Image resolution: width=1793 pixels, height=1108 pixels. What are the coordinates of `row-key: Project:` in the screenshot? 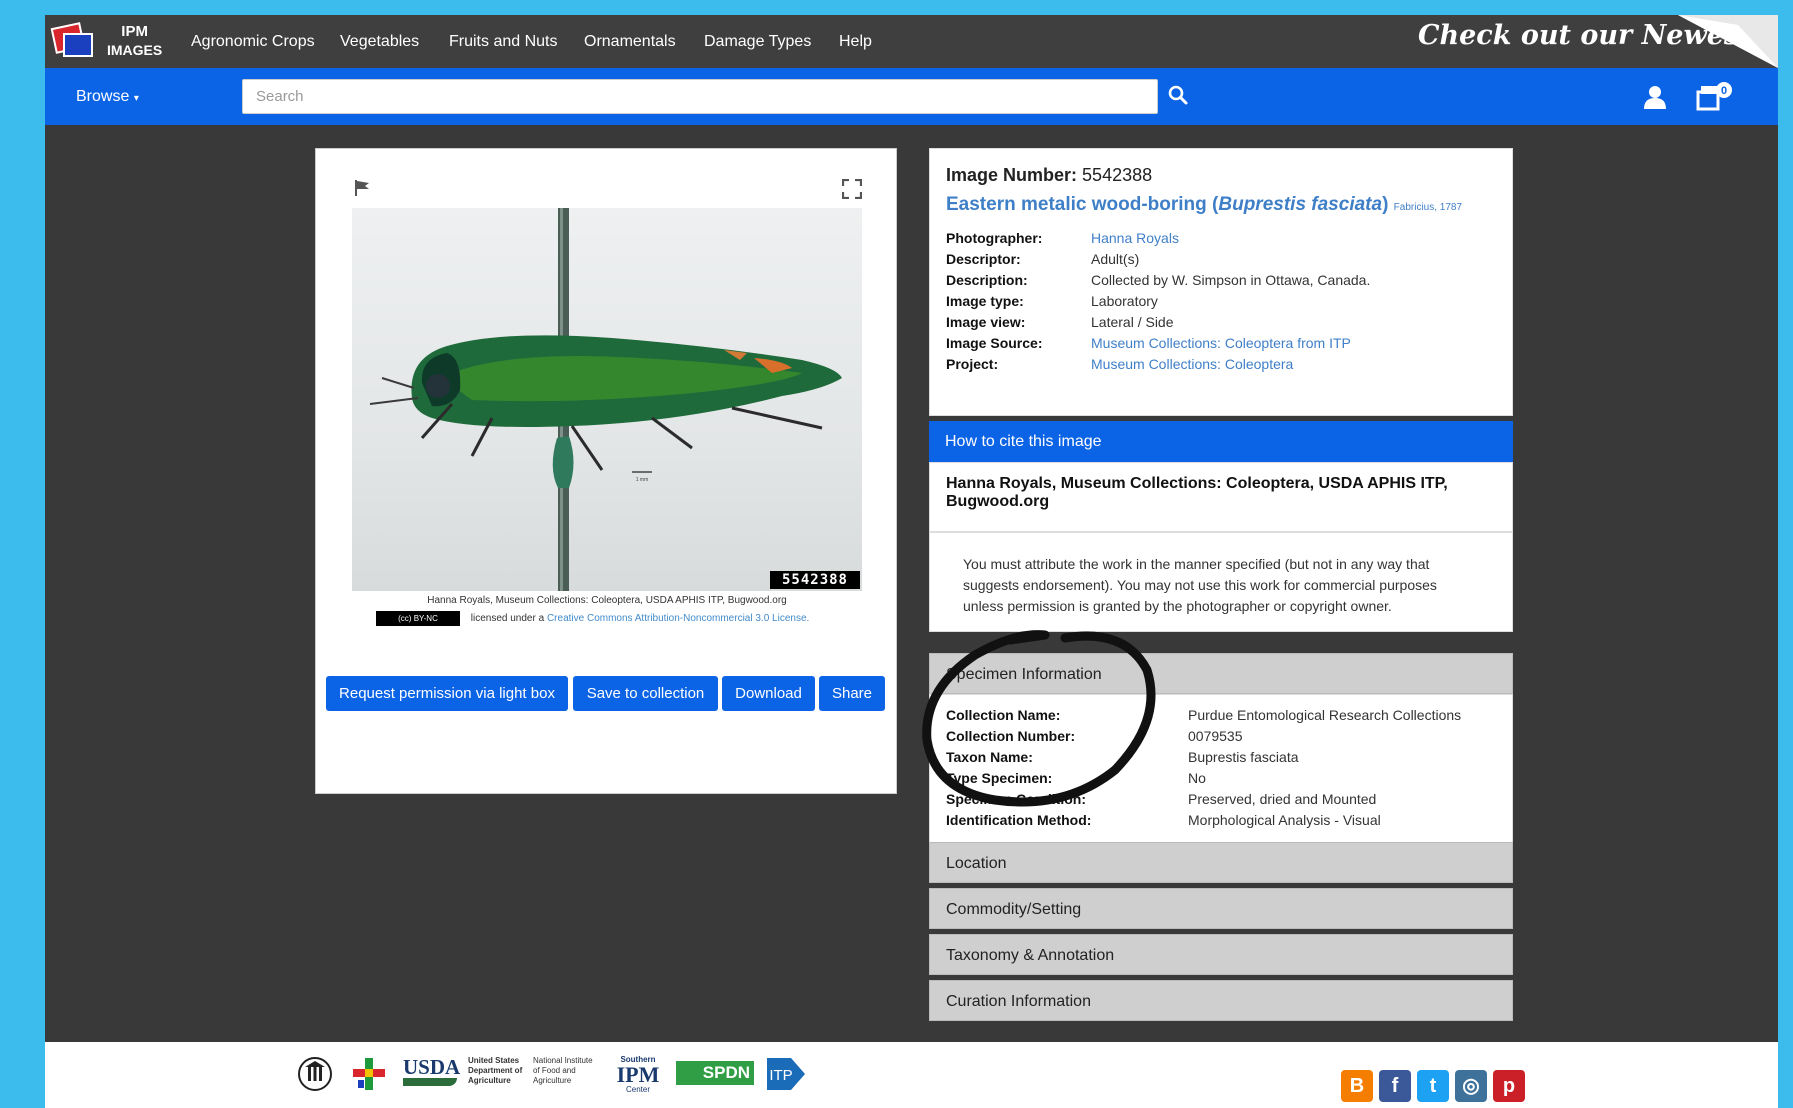 It's located at (972, 364).